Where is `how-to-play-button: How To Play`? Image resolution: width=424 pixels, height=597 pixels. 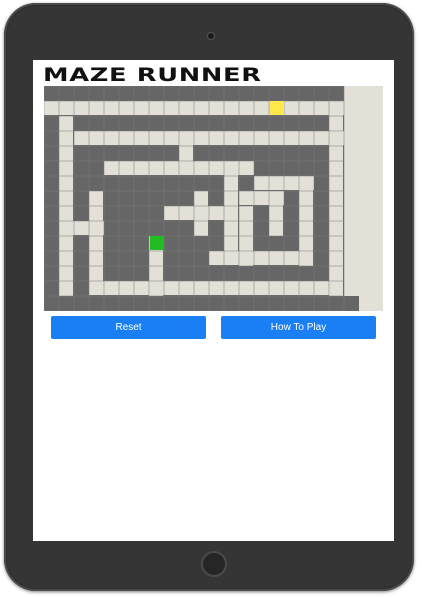
how-to-play-button: How To Play is located at coordinates (298, 327).